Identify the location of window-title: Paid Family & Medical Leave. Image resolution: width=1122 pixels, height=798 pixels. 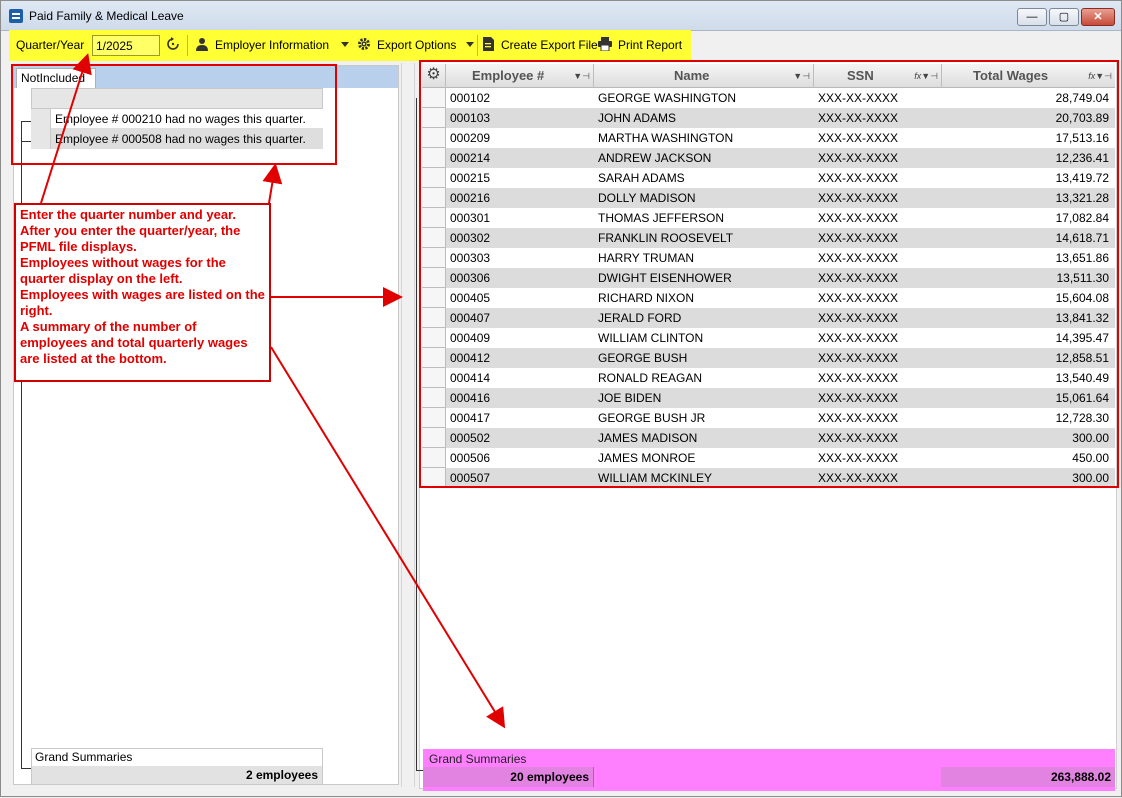
(106, 16).